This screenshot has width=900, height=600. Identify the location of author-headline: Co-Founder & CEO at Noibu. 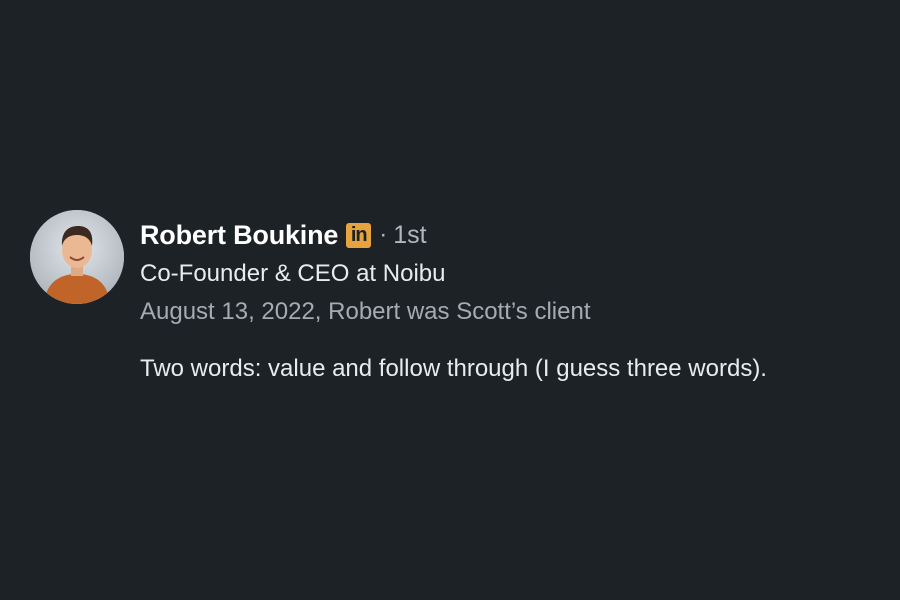
(293, 273).